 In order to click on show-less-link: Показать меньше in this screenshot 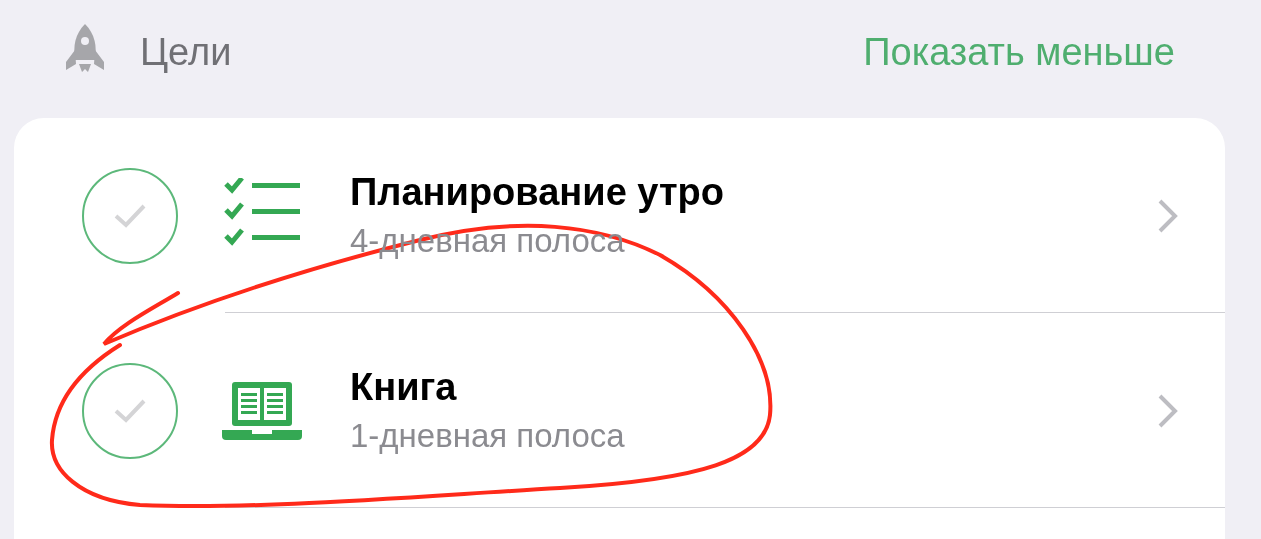, I will do `click(1019, 52)`.